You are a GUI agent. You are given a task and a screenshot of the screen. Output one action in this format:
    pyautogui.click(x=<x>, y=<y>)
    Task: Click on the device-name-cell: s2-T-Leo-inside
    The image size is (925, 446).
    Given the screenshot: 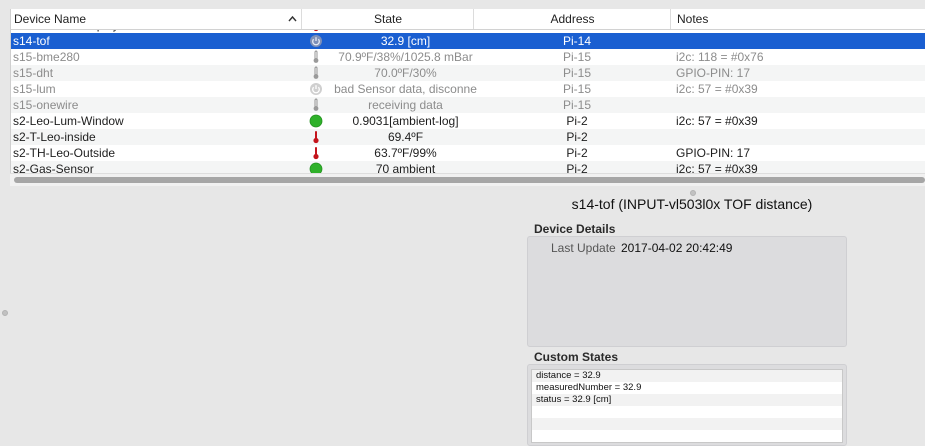 What is the action you would take?
    pyautogui.click(x=54, y=137)
    